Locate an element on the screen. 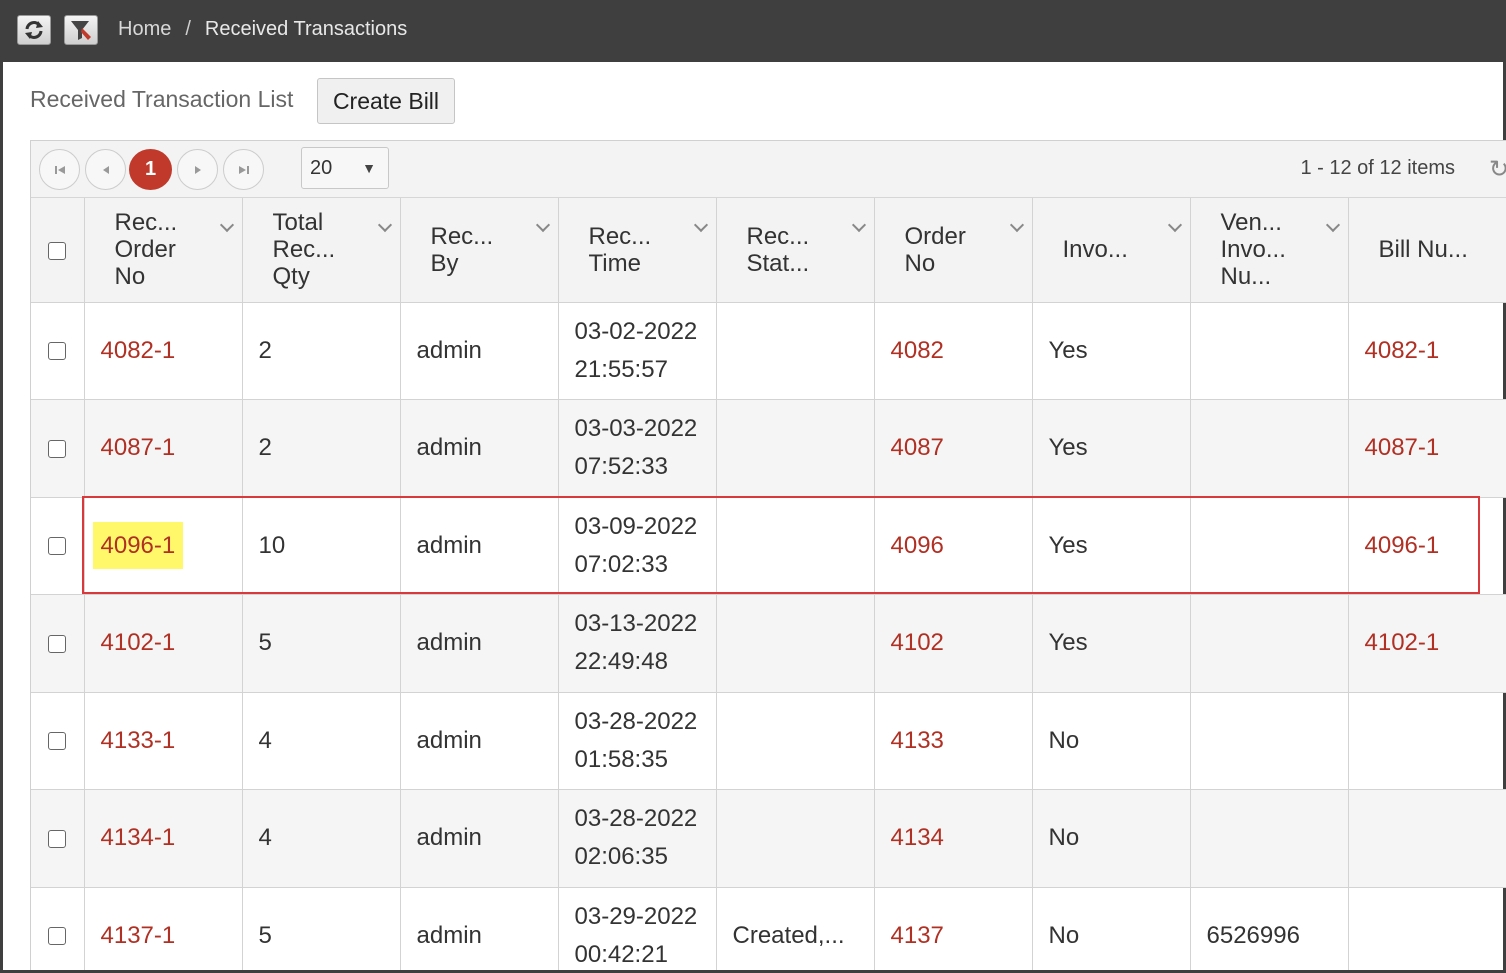 The height and width of the screenshot is (973, 1506). order-no-link: 4137 is located at coordinates (917, 935).